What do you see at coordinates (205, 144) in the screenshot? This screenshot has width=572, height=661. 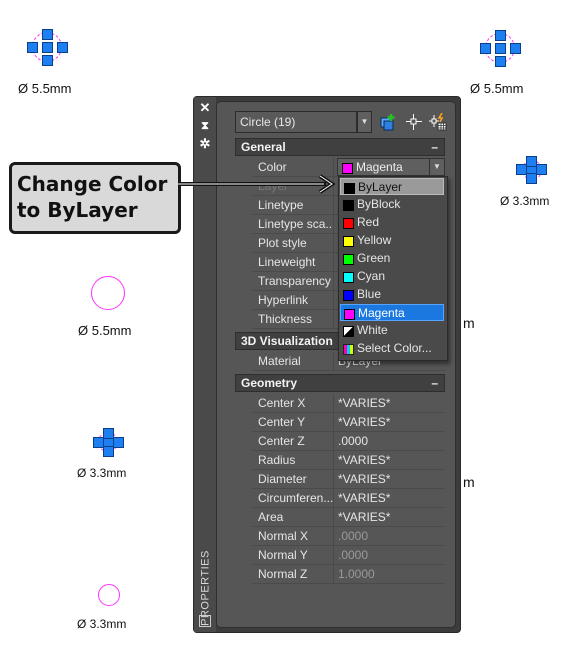 I see `settings-icon: ✲` at bounding box center [205, 144].